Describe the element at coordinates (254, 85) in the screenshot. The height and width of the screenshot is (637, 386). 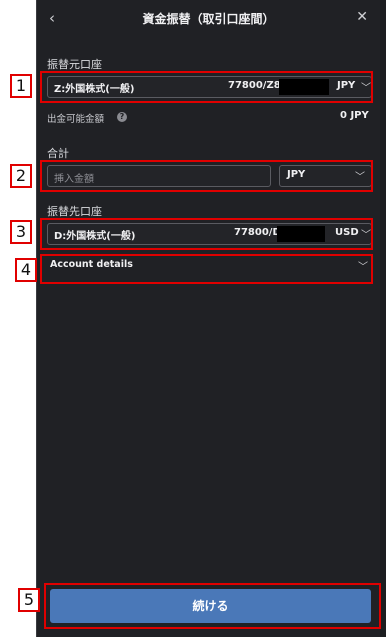
I see `source-account-number: 77800/Z8` at that location.